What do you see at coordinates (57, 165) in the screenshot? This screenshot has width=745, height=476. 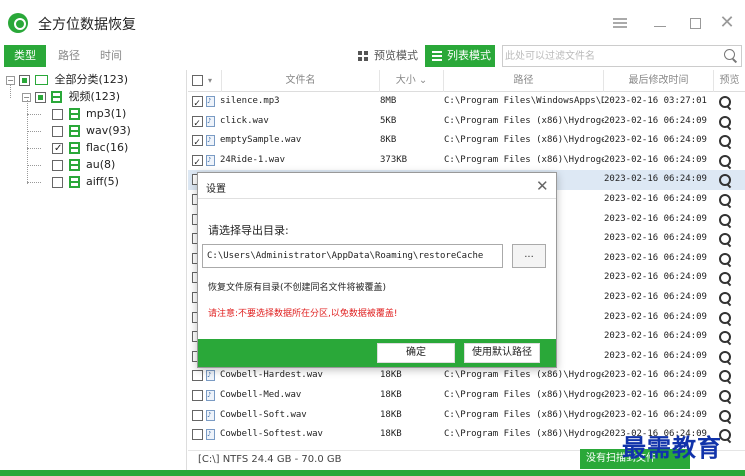 I see `checkbox-au` at bounding box center [57, 165].